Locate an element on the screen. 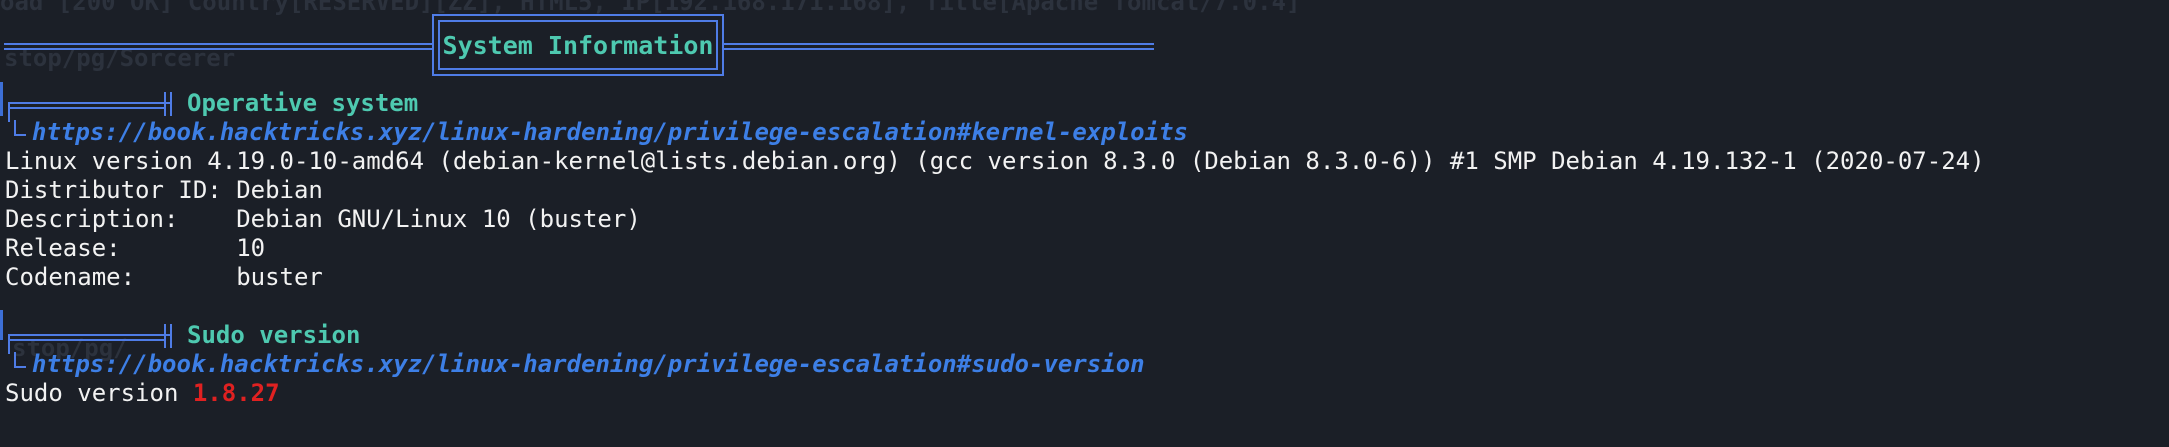  release-line: Release: 10 is located at coordinates (135, 248).